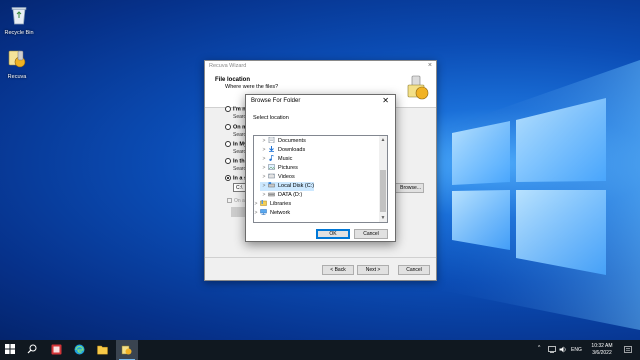 This screenshot has width=640, height=360. Describe the element at coordinates (320, 257) in the screenshot. I see `divider` at that location.